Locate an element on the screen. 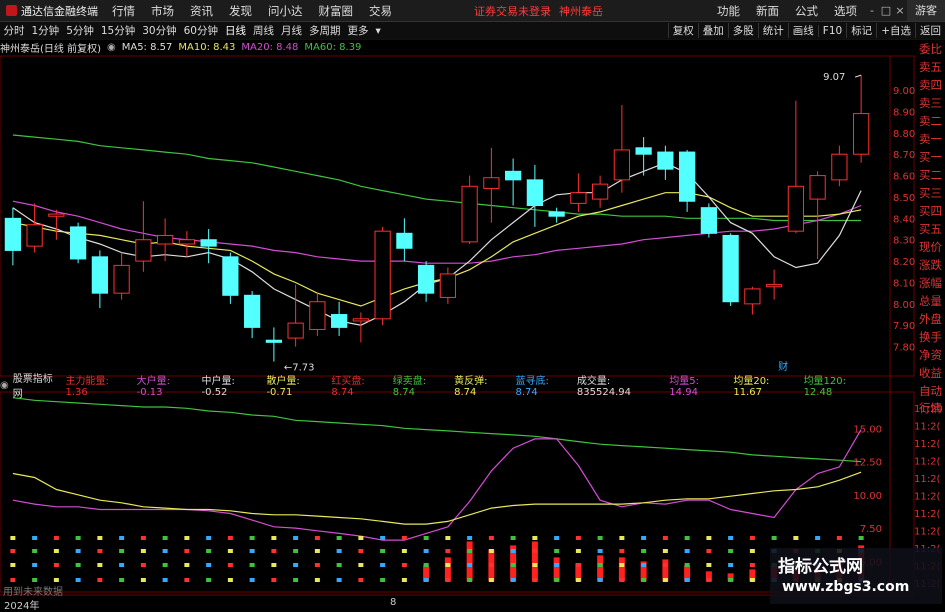 The image size is (945, 612). side-buy1: 买一 is located at coordinates (930, 157).